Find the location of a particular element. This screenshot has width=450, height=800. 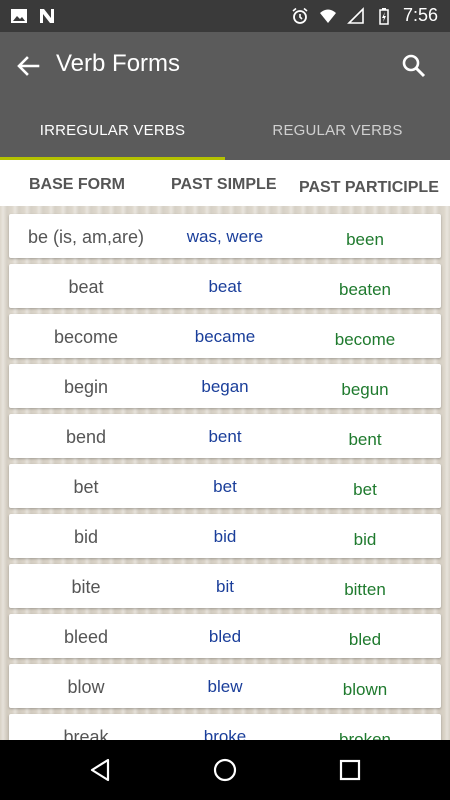

base-form: break is located at coordinates (86, 733).